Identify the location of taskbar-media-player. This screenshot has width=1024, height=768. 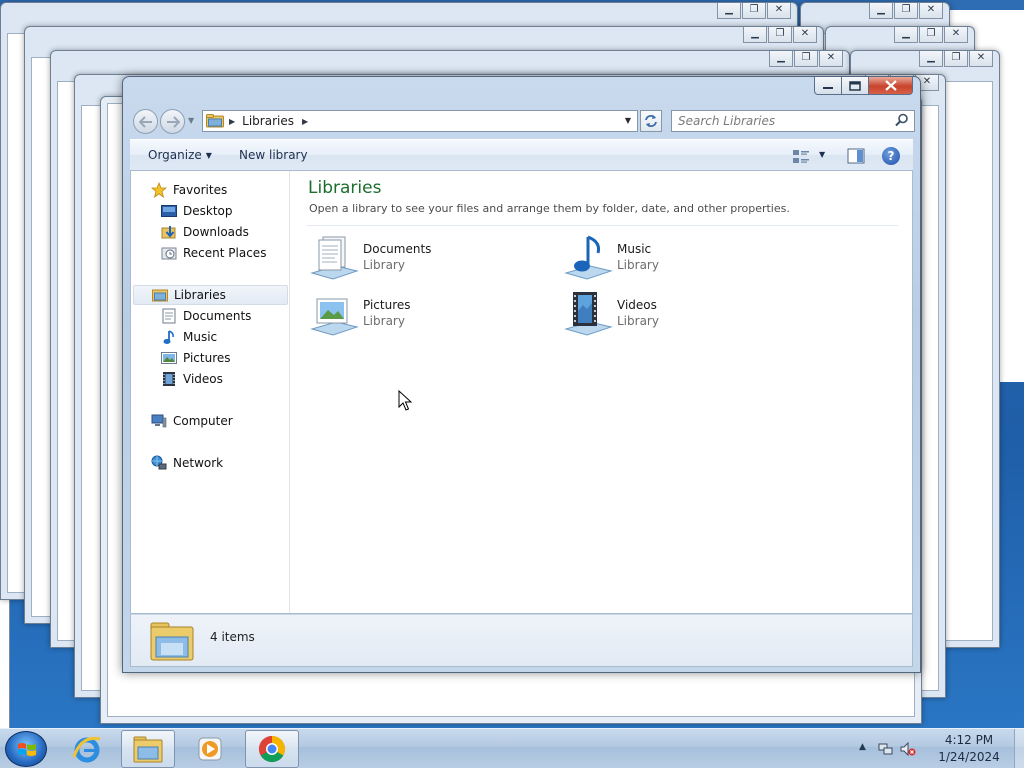
(210, 749).